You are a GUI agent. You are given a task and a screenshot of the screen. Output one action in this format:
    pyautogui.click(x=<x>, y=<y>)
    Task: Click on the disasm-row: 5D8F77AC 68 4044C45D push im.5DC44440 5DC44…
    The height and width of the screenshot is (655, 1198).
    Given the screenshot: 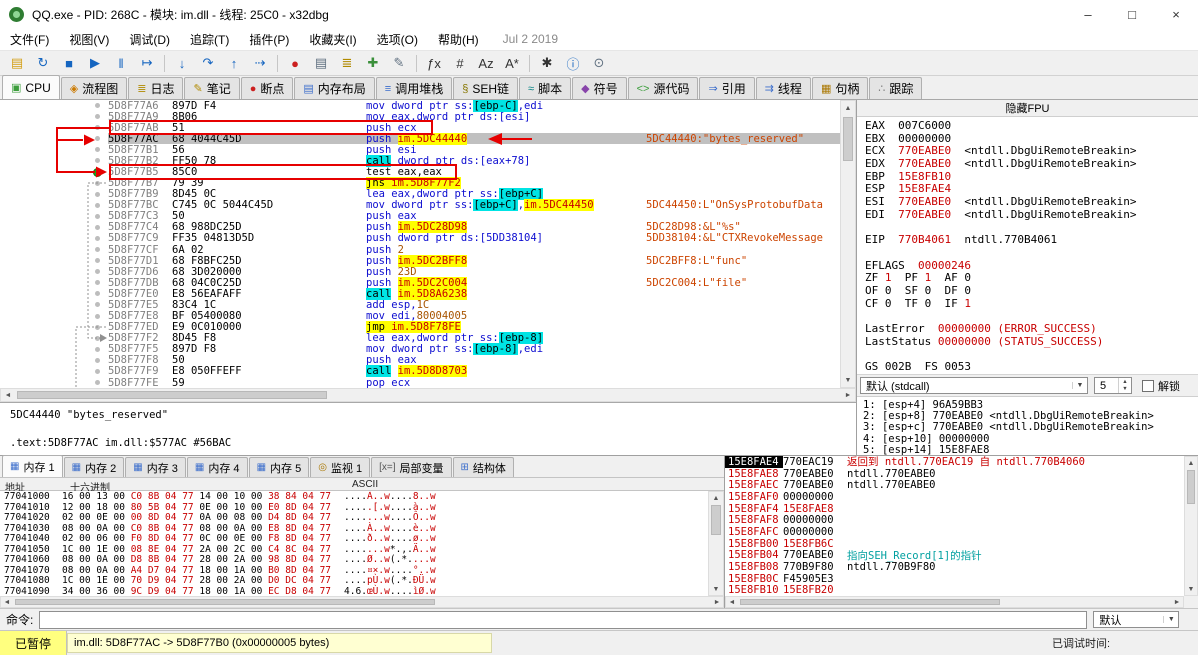 What is the action you would take?
    pyautogui.click(x=420, y=138)
    